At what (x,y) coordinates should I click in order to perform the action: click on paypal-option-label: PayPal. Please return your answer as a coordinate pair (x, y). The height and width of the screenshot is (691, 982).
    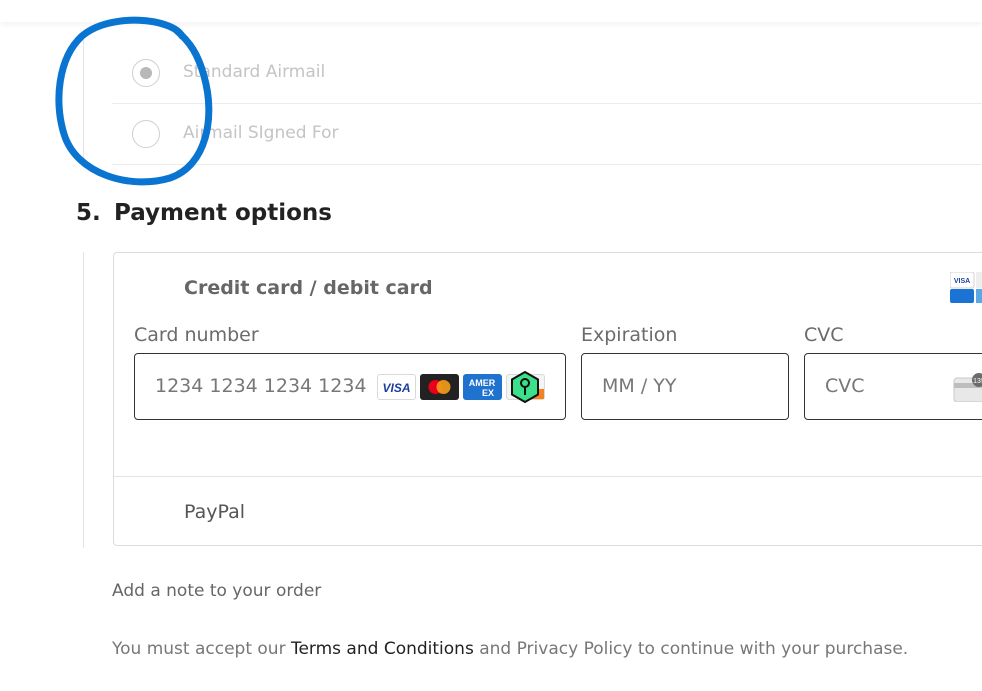
    Looking at the image, I should click on (214, 512).